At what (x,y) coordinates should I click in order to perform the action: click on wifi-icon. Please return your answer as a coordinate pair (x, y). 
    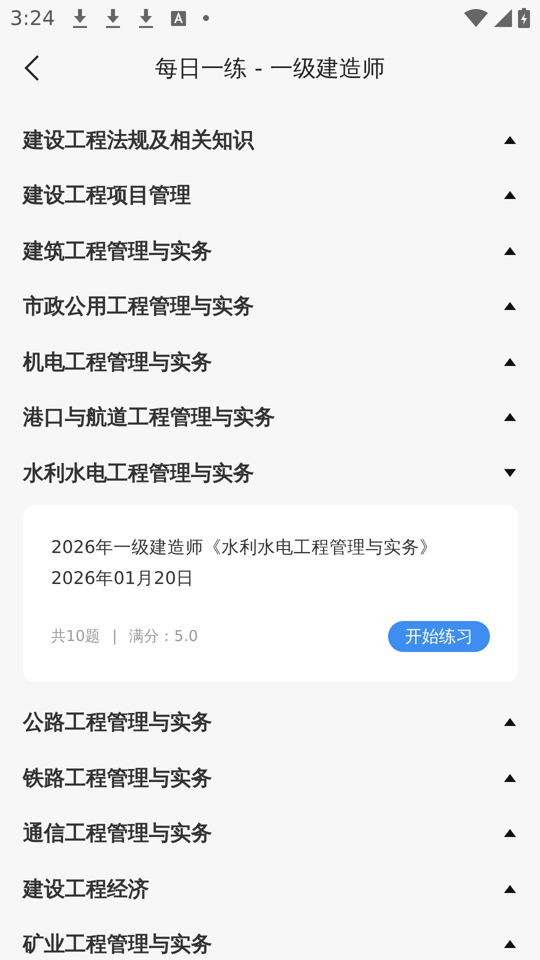
    Looking at the image, I should click on (476, 18).